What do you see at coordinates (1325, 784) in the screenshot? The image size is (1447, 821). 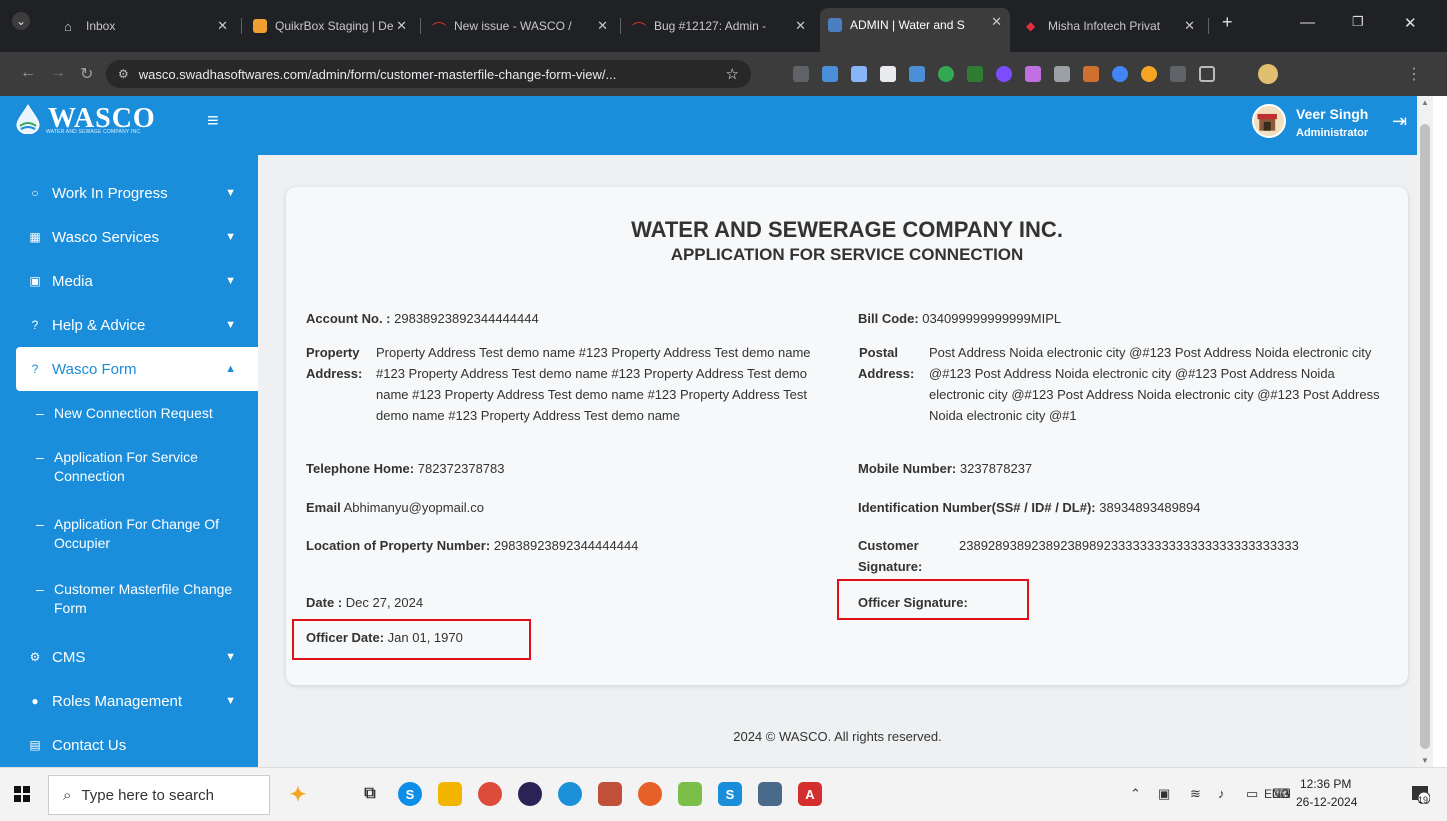 I see `clock-time: 12:36 PM` at bounding box center [1325, 784].